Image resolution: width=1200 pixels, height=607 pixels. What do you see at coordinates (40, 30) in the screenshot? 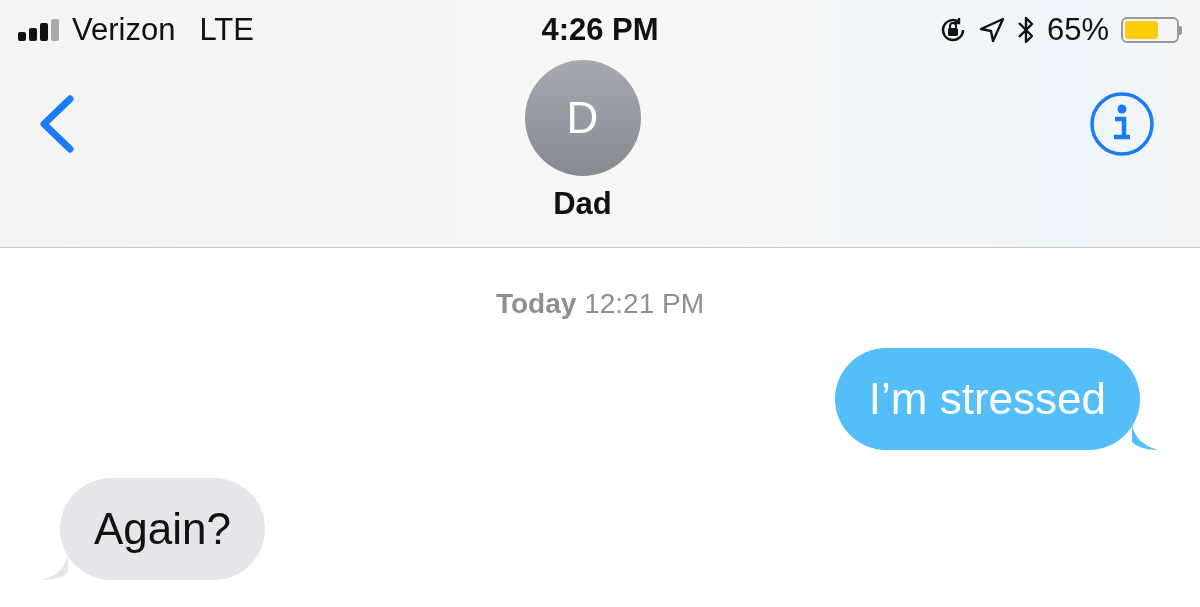
I see `signal-icon` at bounding box center [40, 30].